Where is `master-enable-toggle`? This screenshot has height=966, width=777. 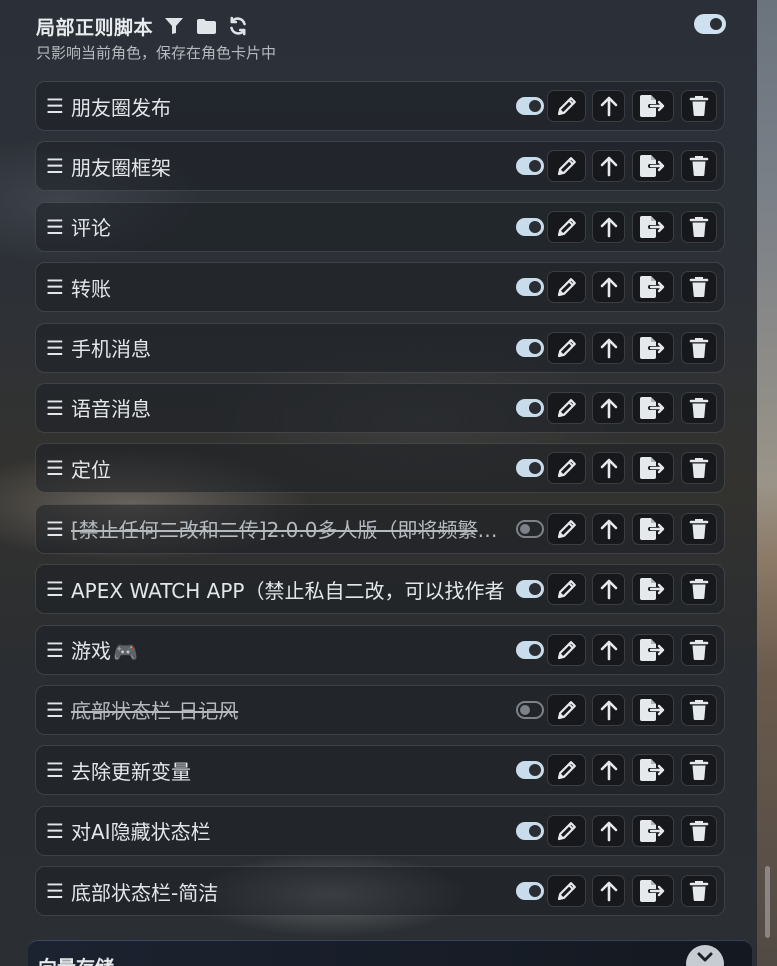 master-enable-toggle is located at coordinates (710, 24).